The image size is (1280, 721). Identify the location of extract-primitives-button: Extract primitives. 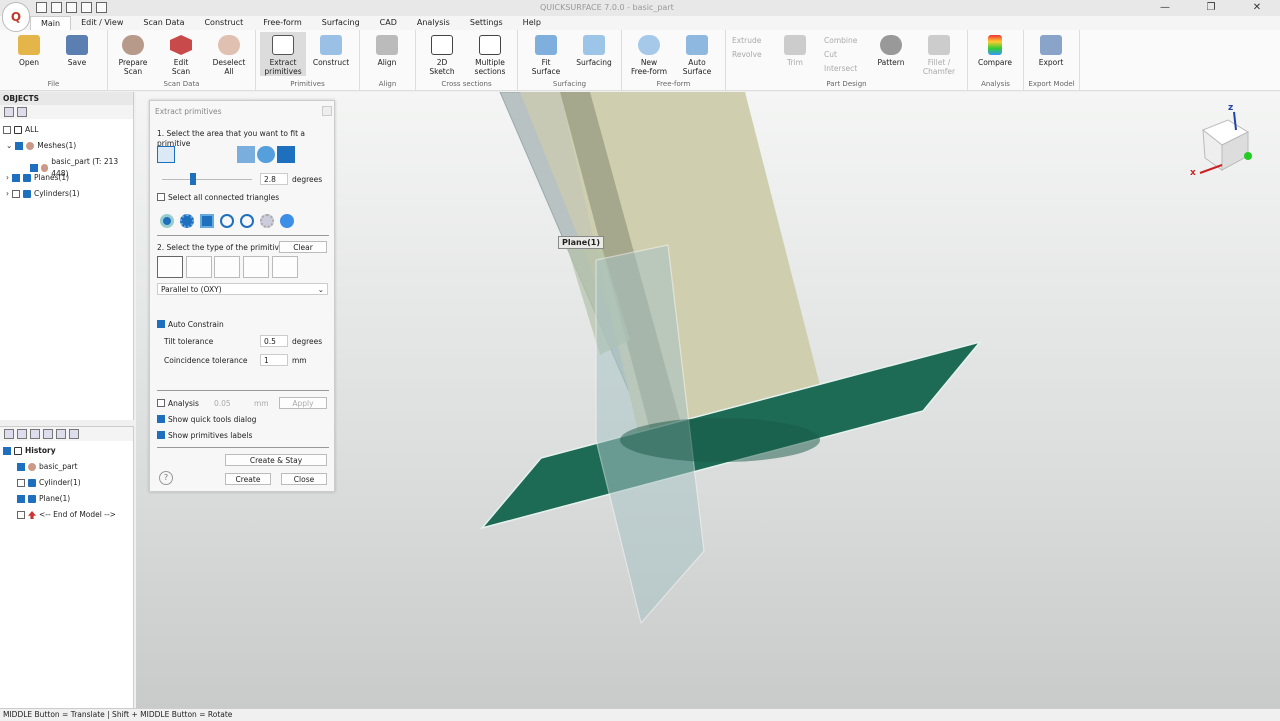
(283, 54).